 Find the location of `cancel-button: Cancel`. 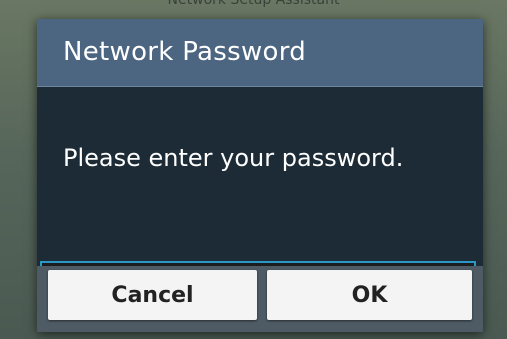

cancel-button: Cancel is located at coordinates (152, 295).